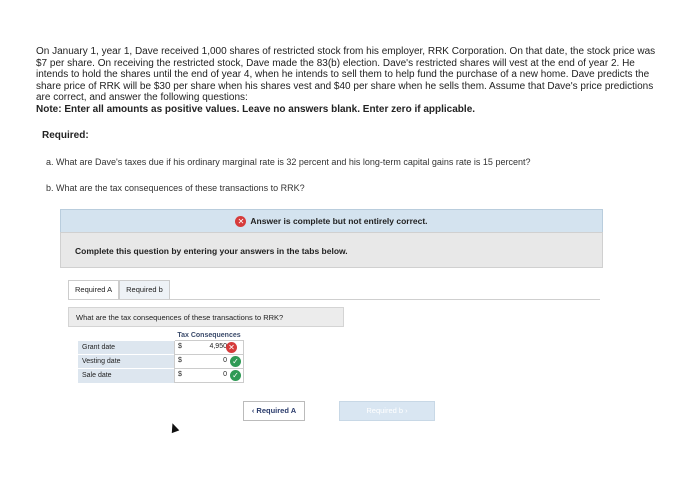 The width and height of the screenshot is (700, 487). What do you see at coordinates (144, 289) in the screenshot?
I see `tab-required-b: Required b` at bounding box center [144, 289].